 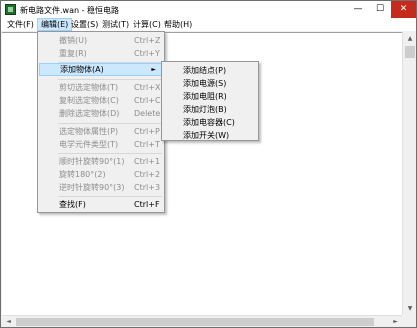 I want to click on menu-help: 帮助(H), so click(x=178, y=24).